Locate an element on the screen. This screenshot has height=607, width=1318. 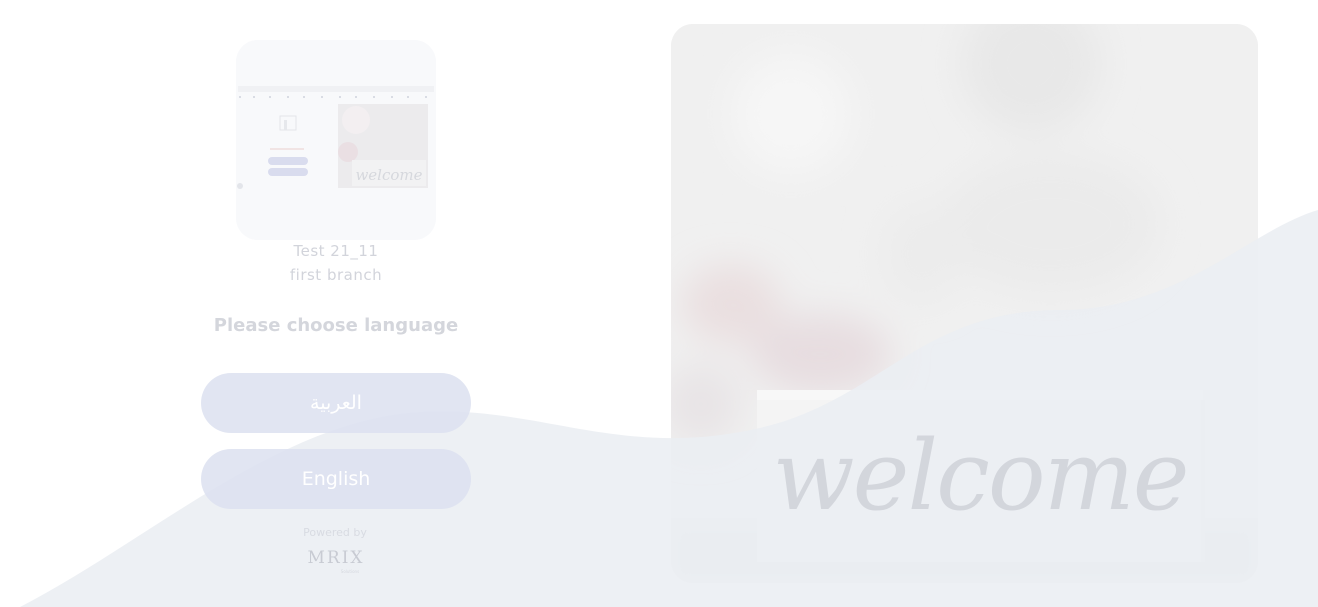
english-language-label: English is located at coordinates (336, 479).